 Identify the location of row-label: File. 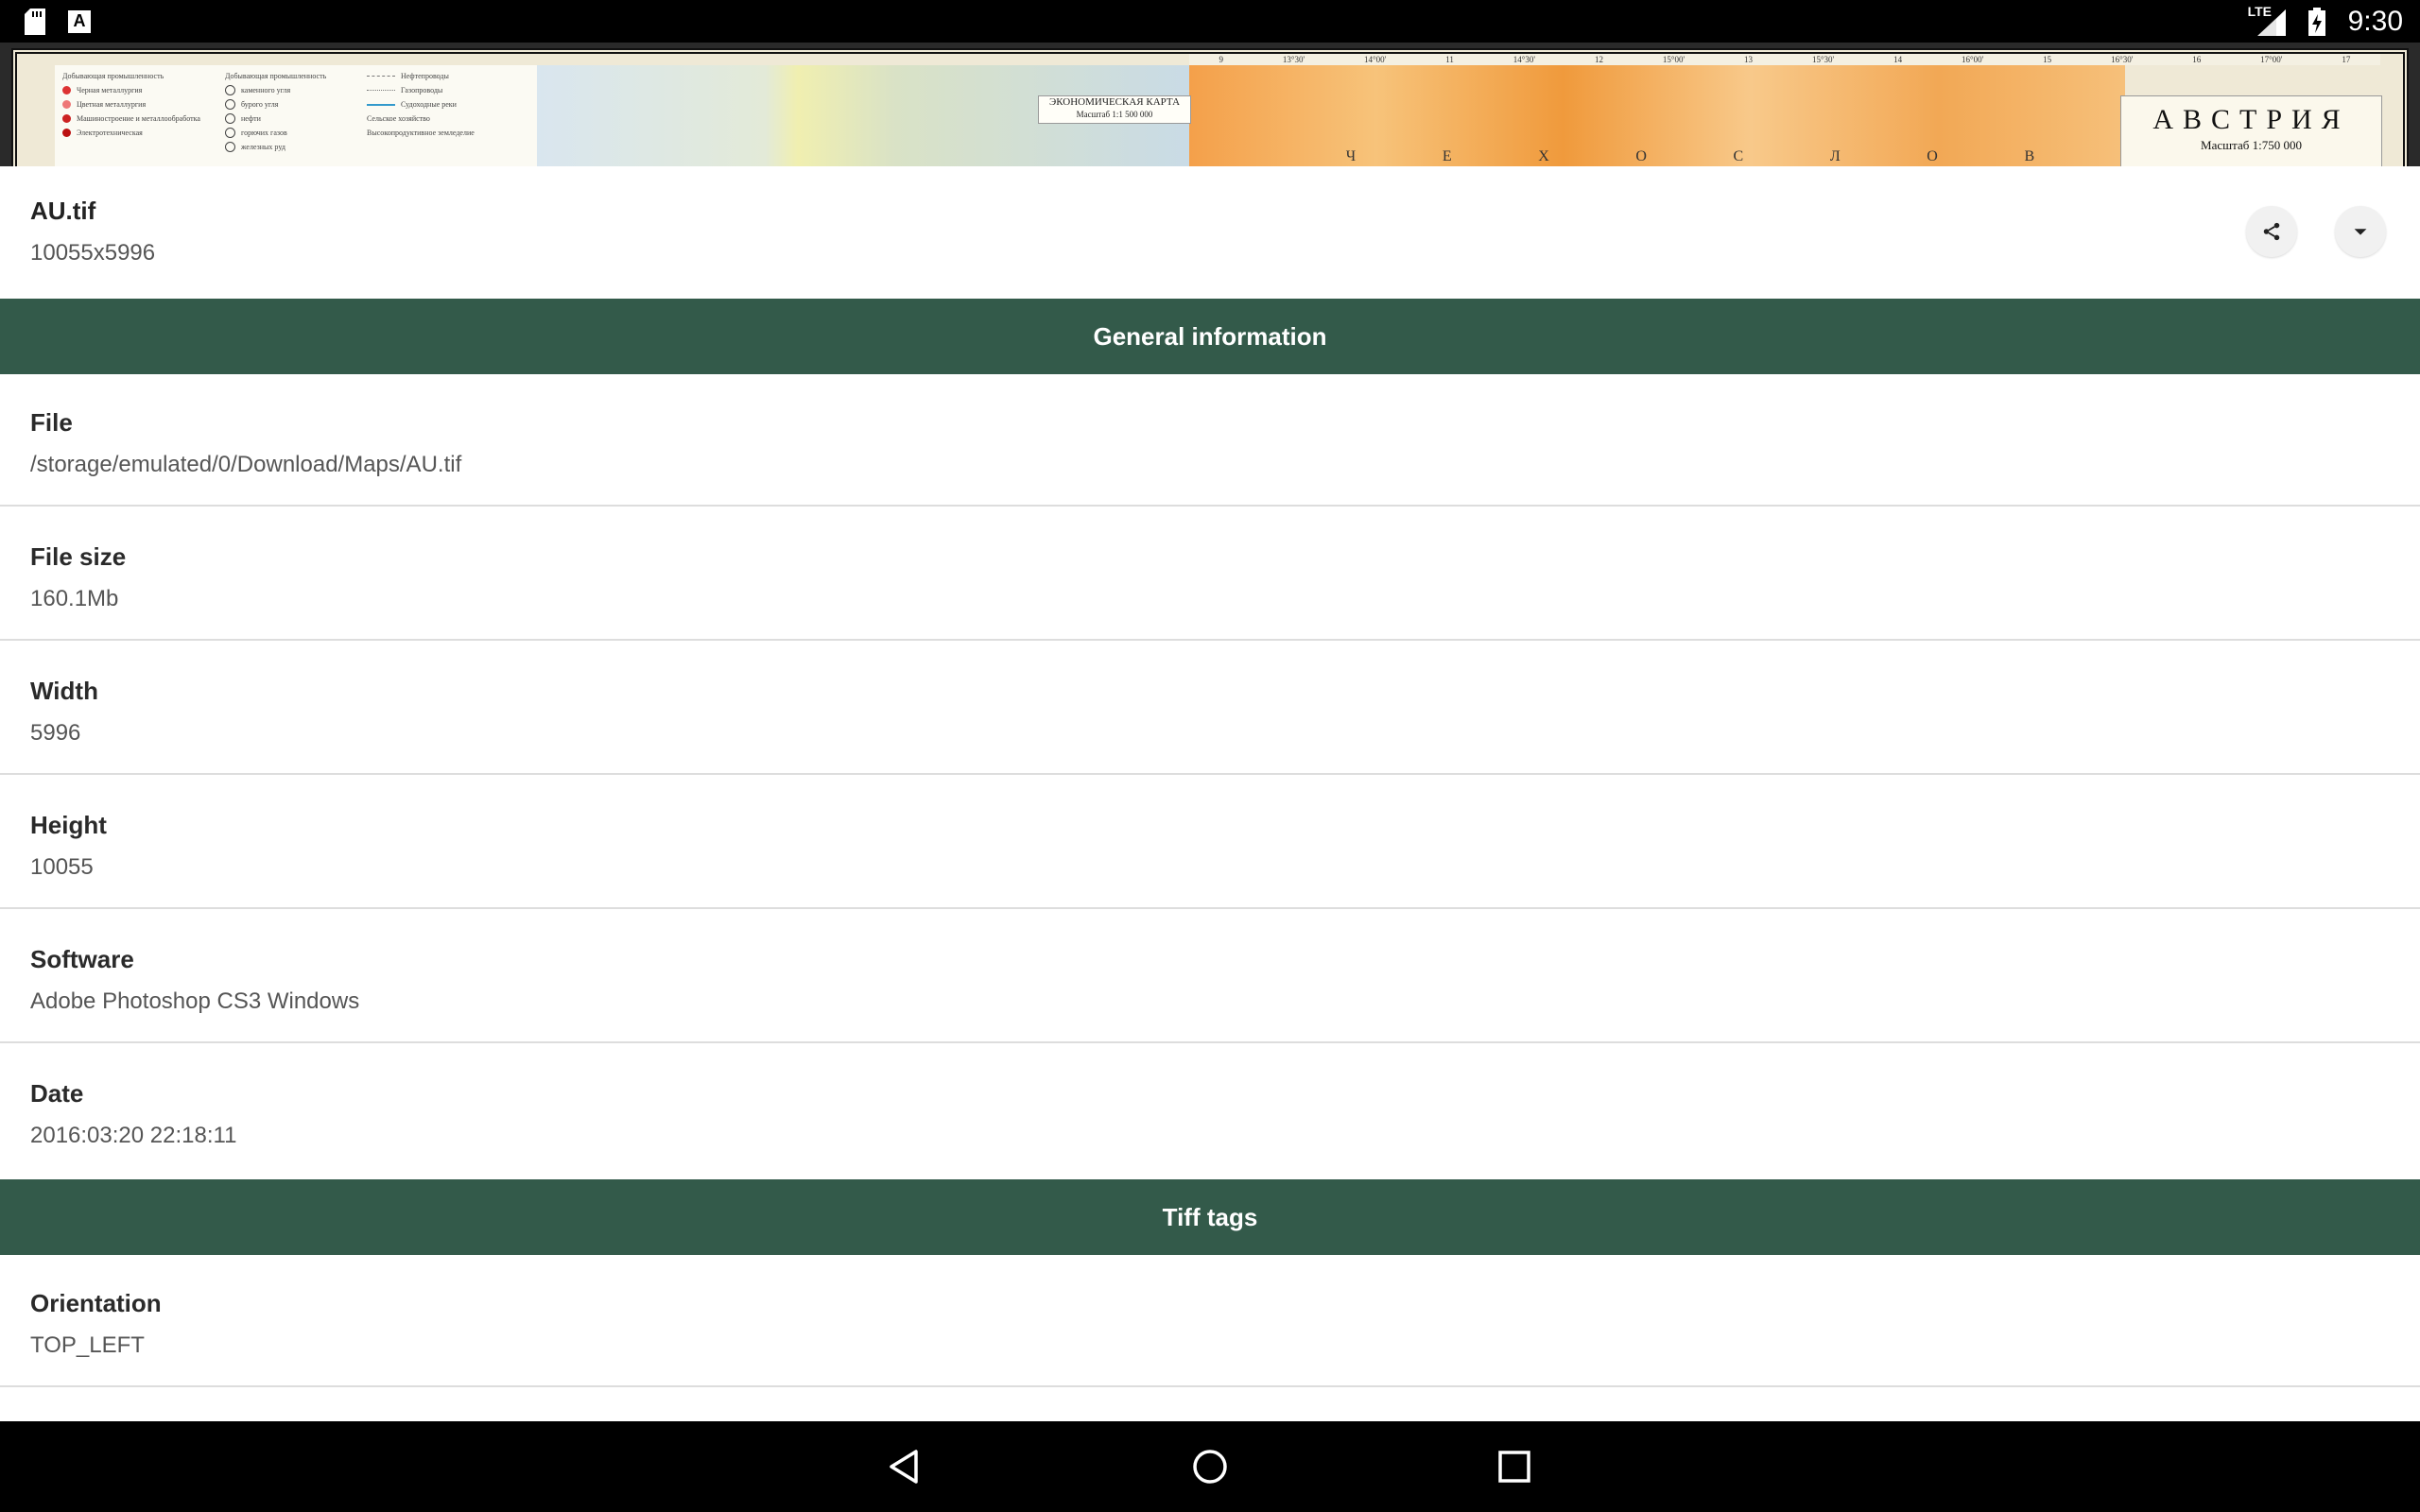
(51, 422).